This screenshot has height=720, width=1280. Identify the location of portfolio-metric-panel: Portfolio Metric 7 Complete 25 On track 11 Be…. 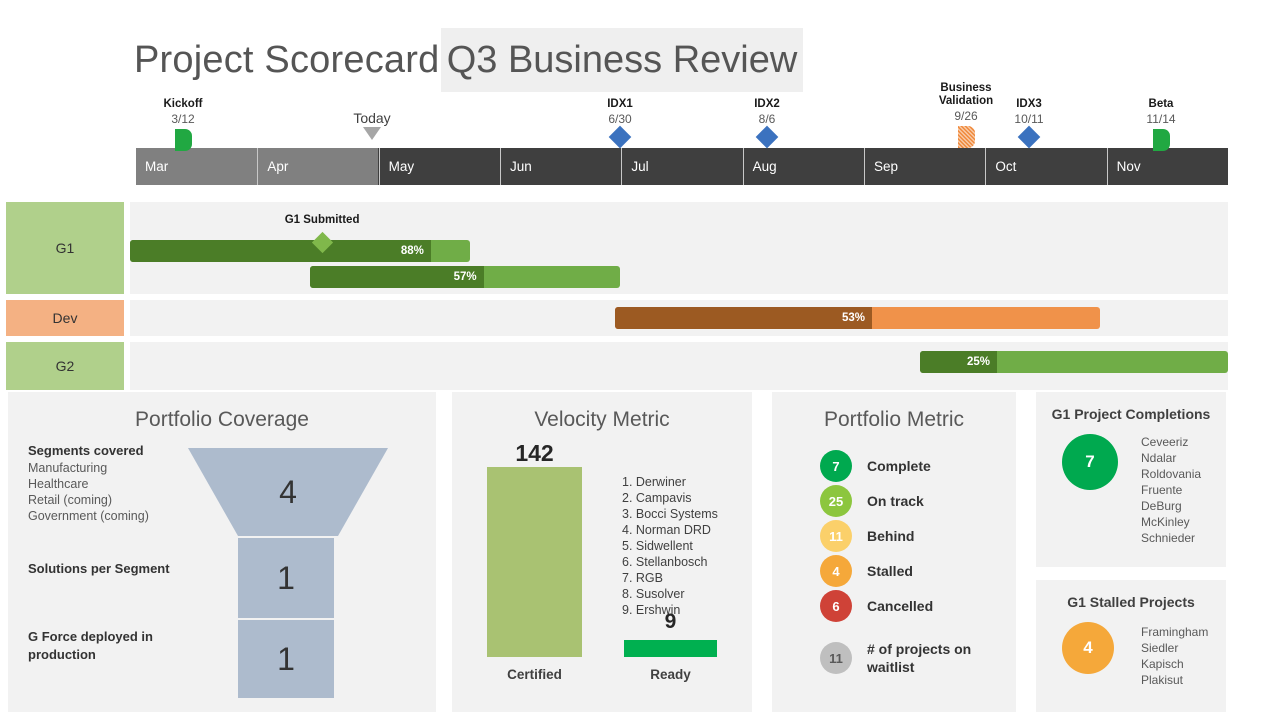
(894, 552).